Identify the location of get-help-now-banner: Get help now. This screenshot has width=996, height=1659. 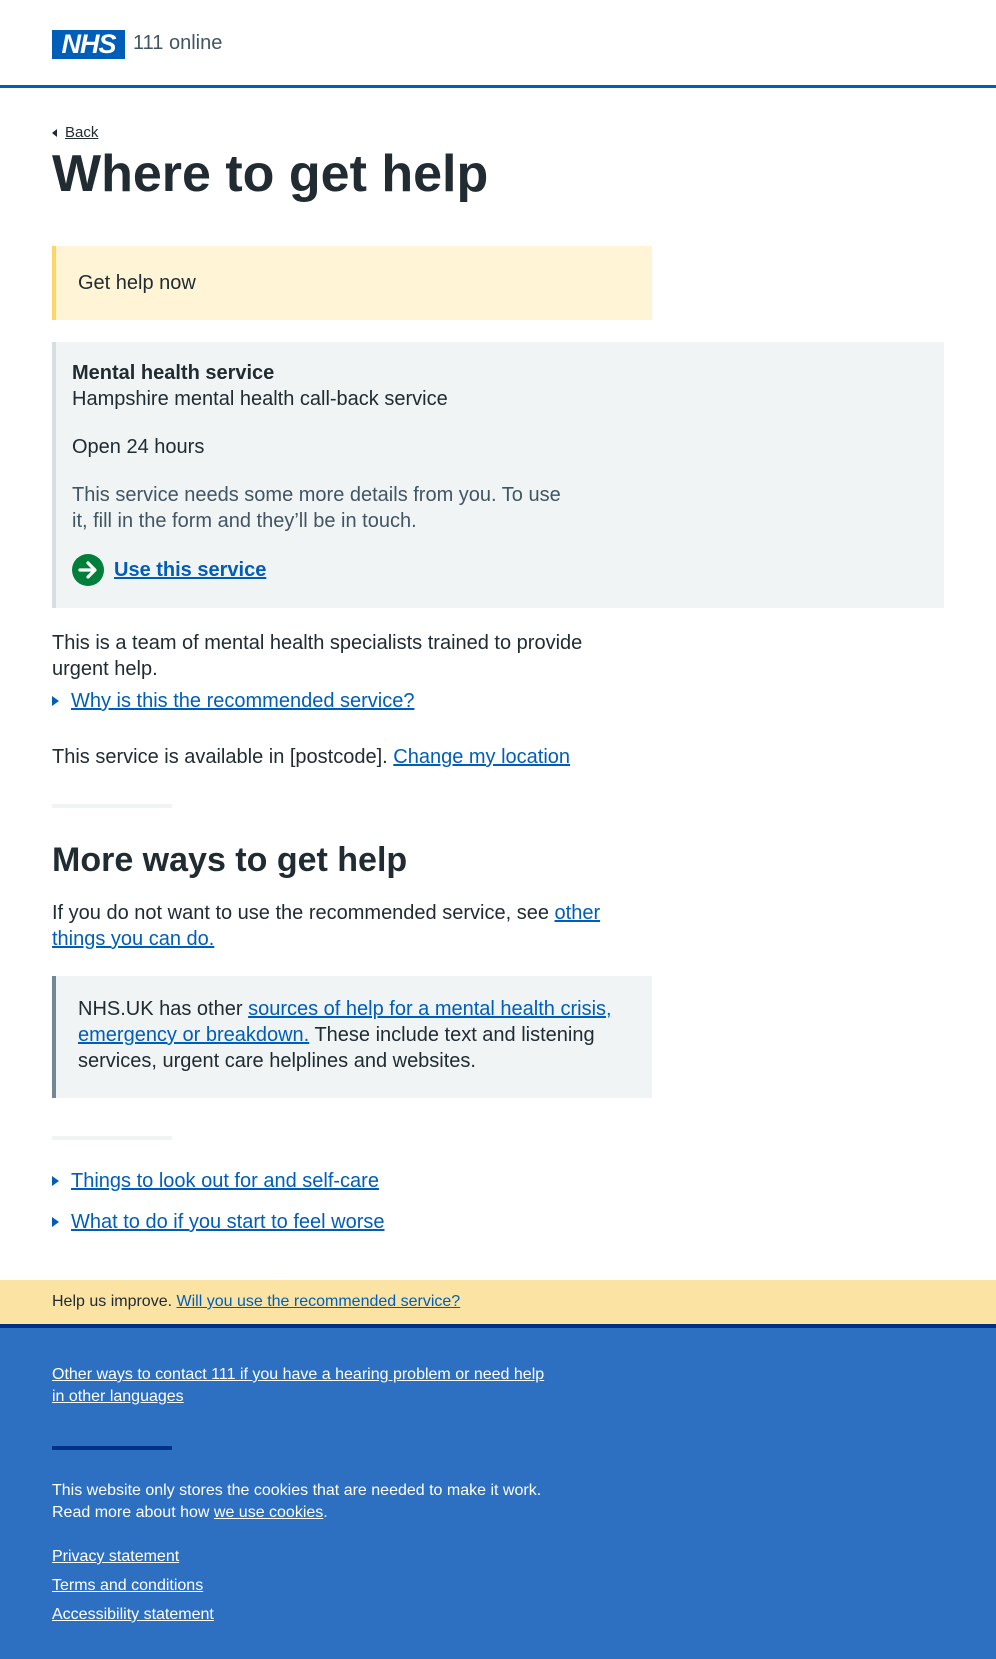
(352, 283).